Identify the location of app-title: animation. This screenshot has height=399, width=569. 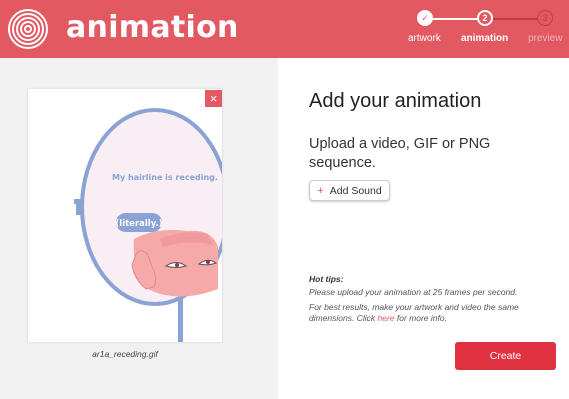
(152, 27).